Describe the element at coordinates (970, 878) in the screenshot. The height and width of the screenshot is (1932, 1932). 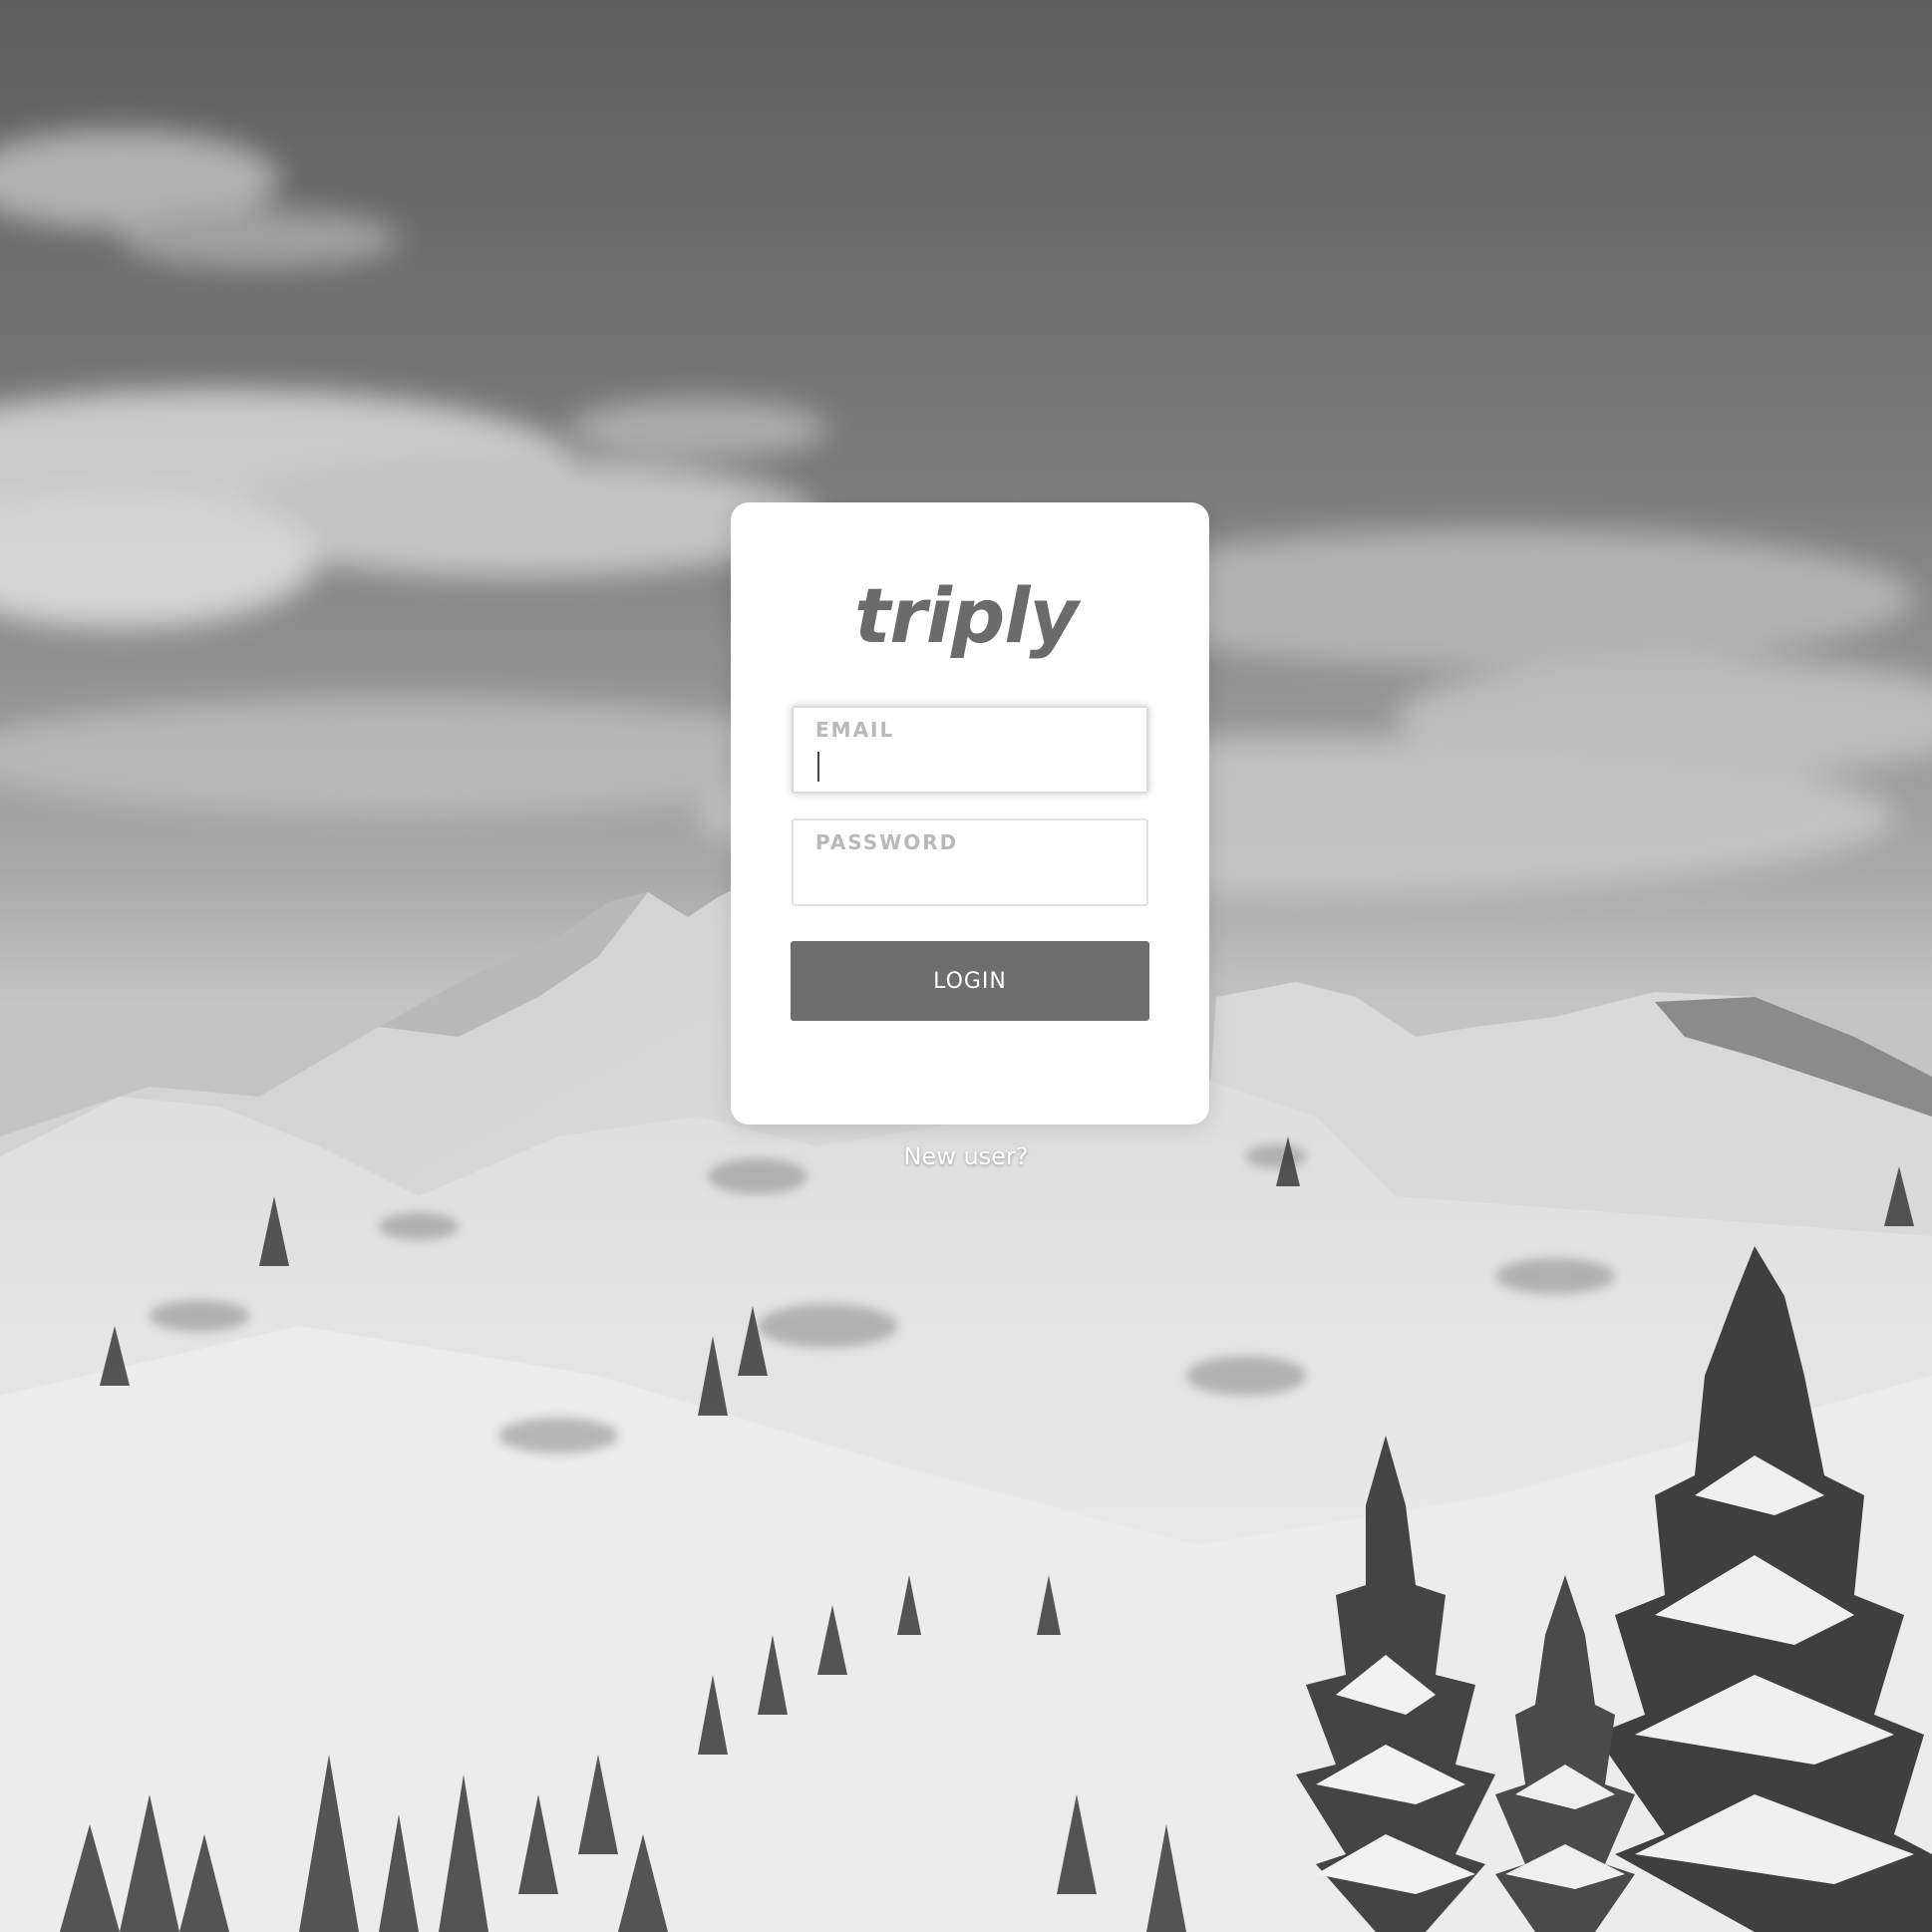
I see `password-input` at that location.